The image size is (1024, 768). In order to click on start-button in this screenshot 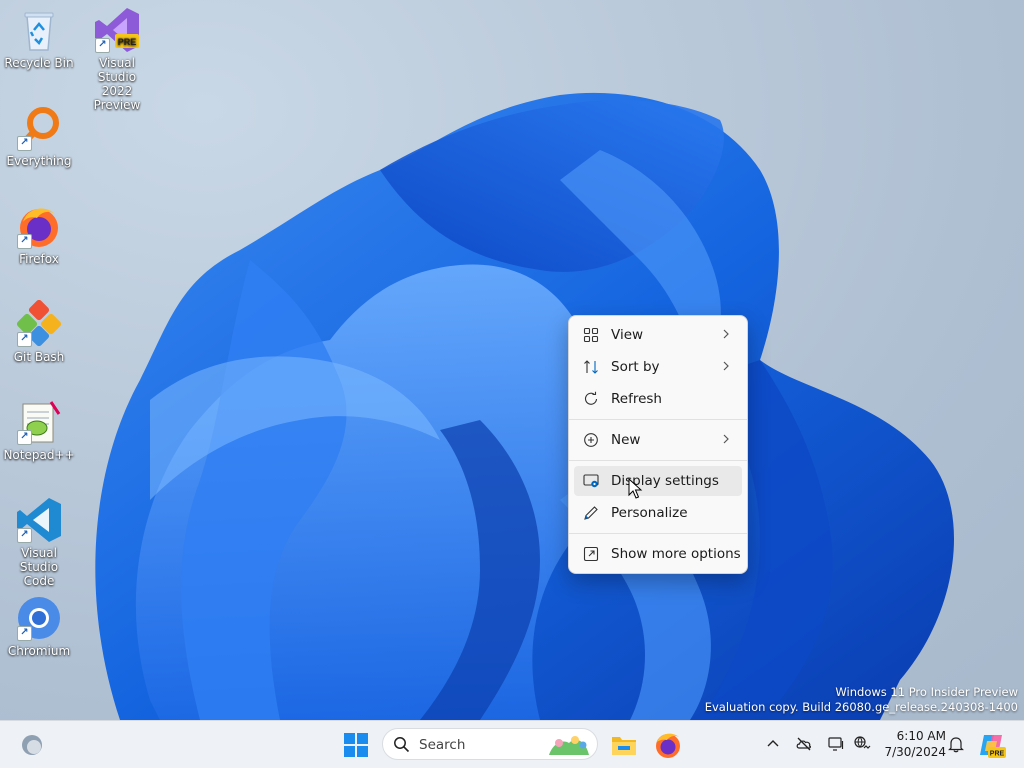, I will do `click(356, 745)`.